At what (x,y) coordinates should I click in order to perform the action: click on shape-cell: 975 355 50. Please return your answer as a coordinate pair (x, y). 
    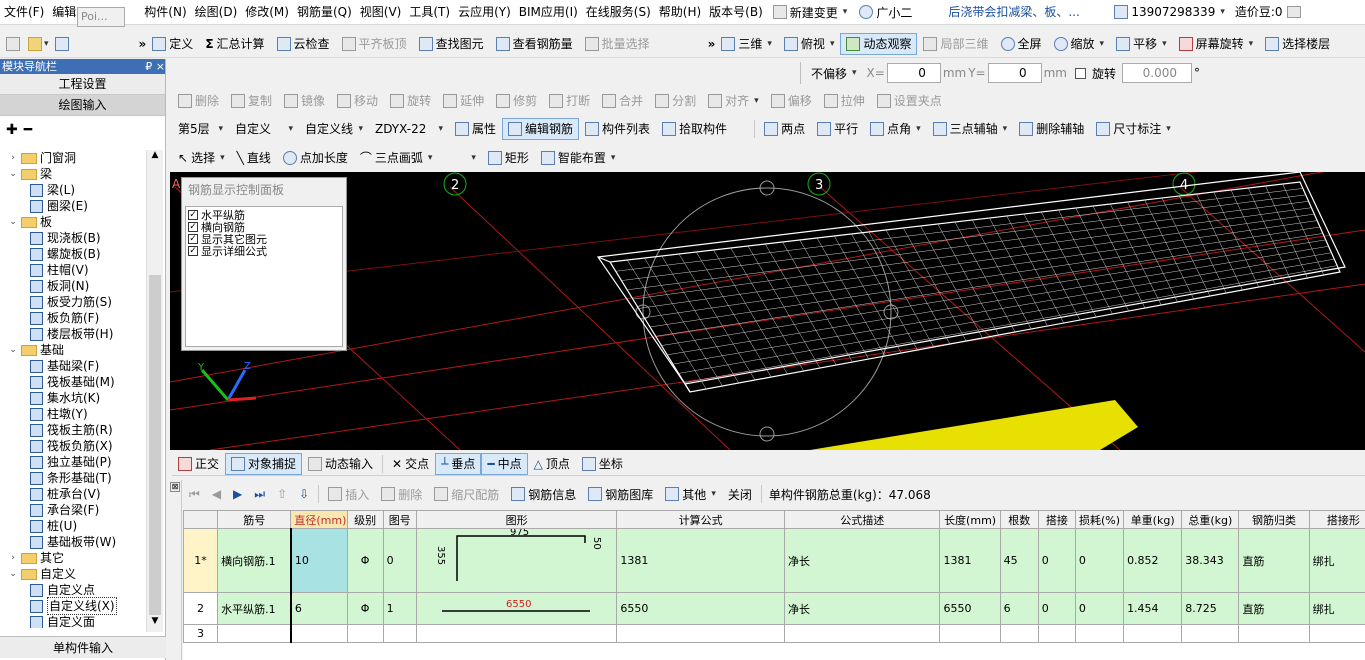
    Looking at the image, I should click on (516, 560).